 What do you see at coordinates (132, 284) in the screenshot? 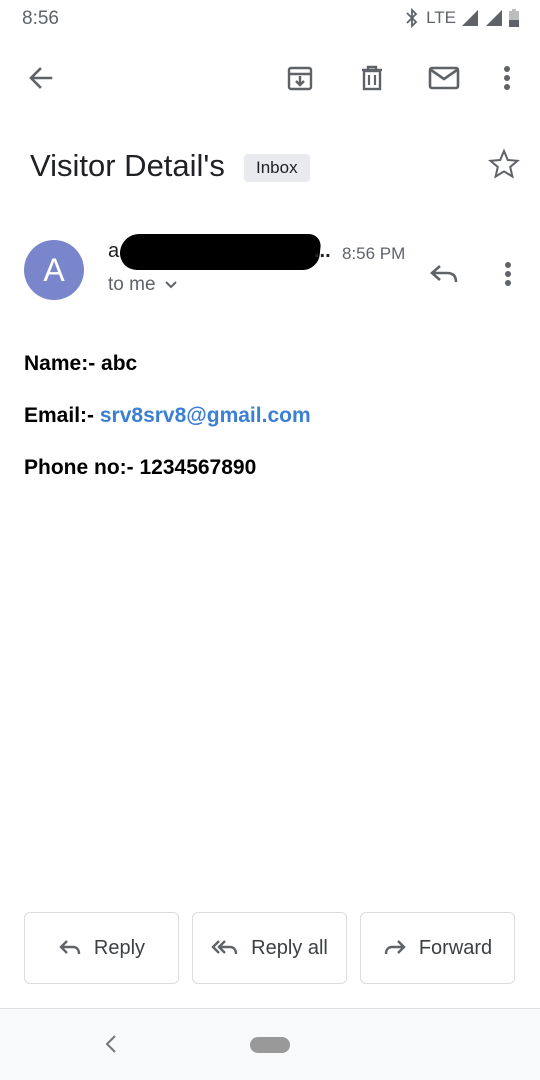
I see `recipient-label: to me` at bounding box center [132, 284].